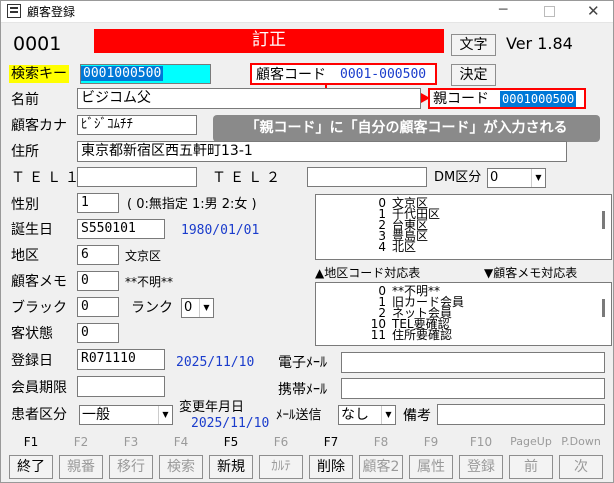 Image resolution: width=614 pixels, height=483 pixels. What do you see at coordinates (145, 74) in the screenshot?
I see `search-key-input: 0001000500` at bounding box center [145, 74].